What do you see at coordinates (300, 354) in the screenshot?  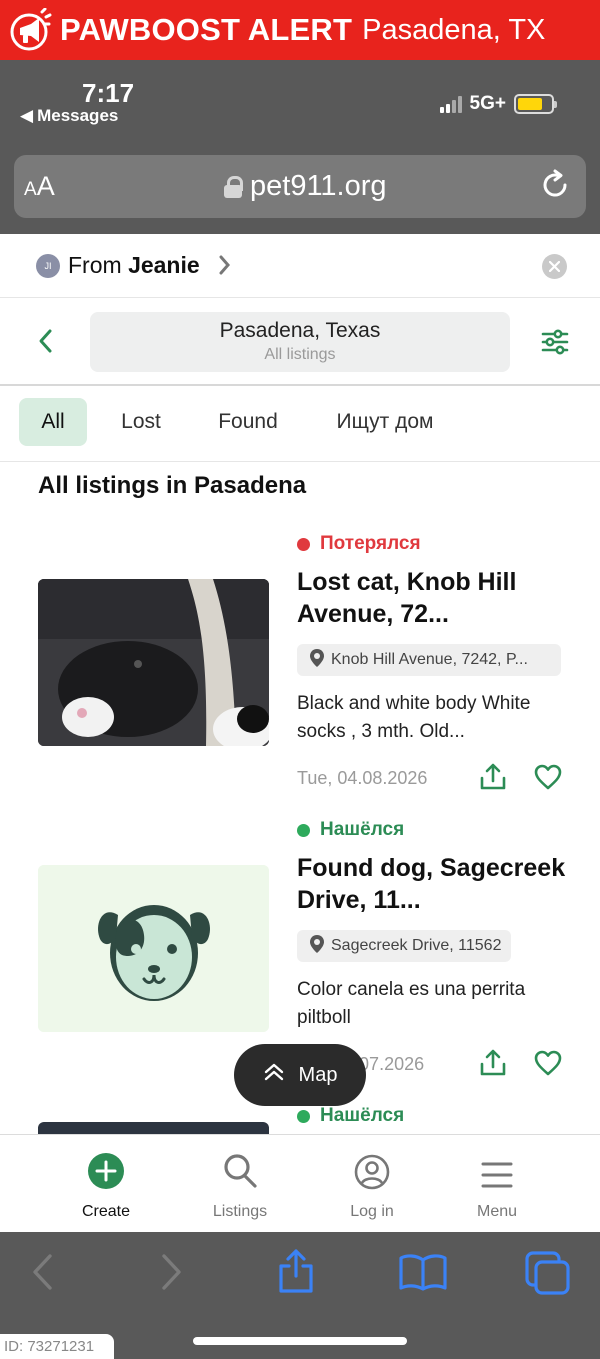 I see `search-subtitle: All listings` at bounding box center [300, 354].